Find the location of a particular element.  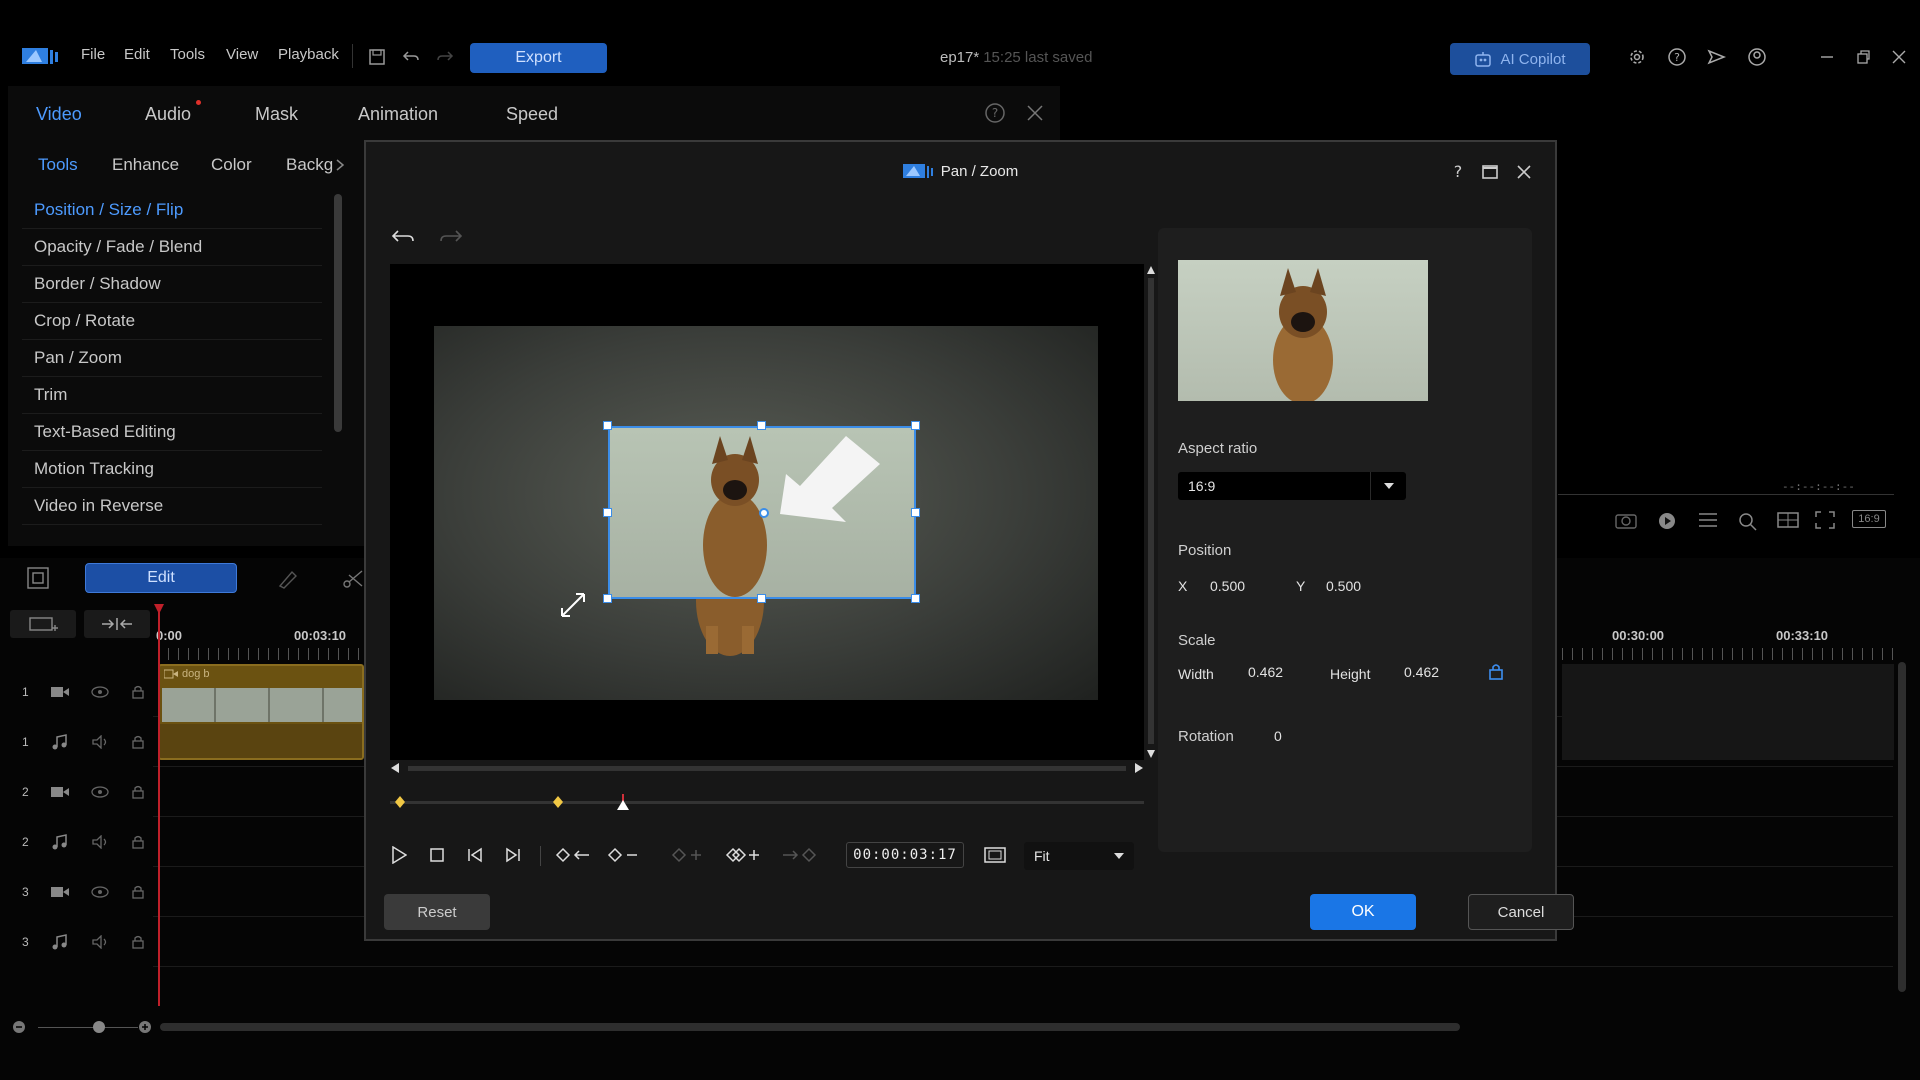

snapshot-camera-icon is located at coordinates (1626, 520).